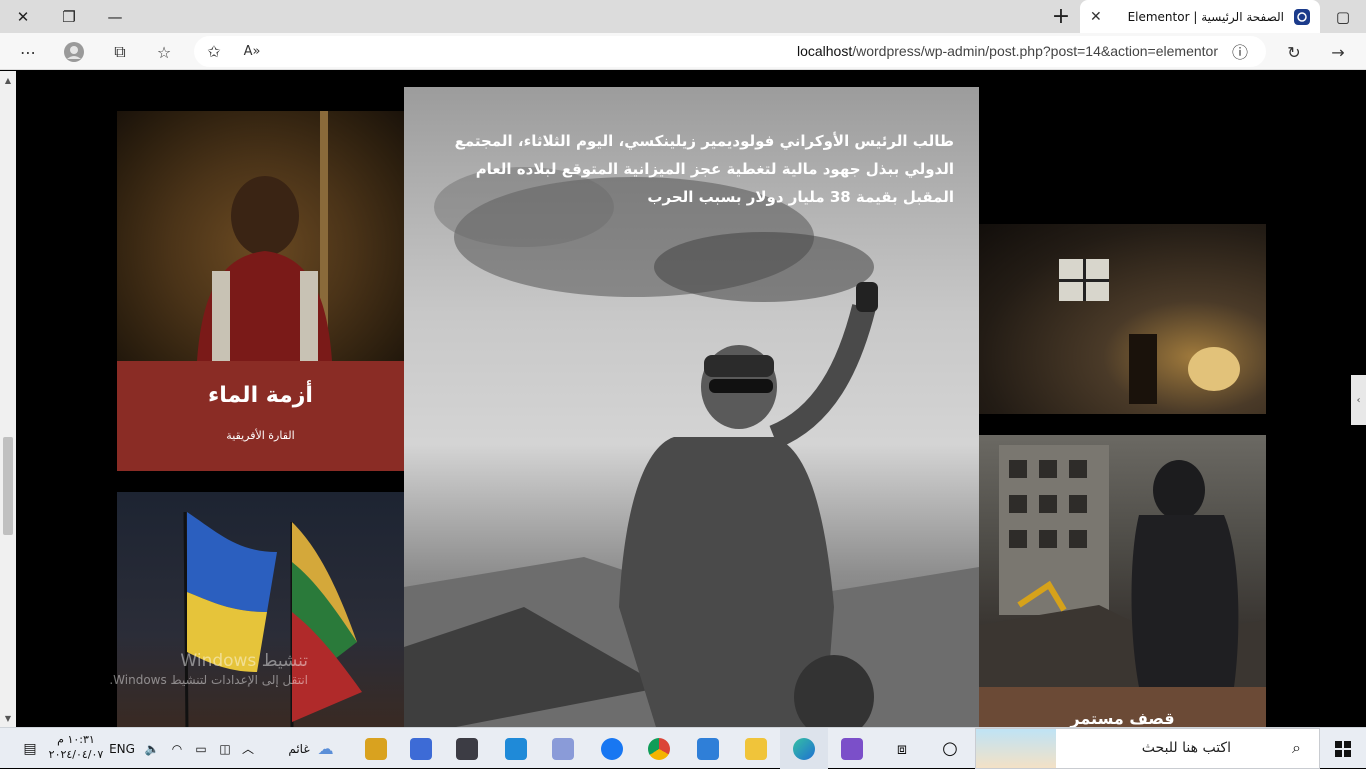  I want to click on show-hidden-icons-icon: ︿, so click(248, 748).